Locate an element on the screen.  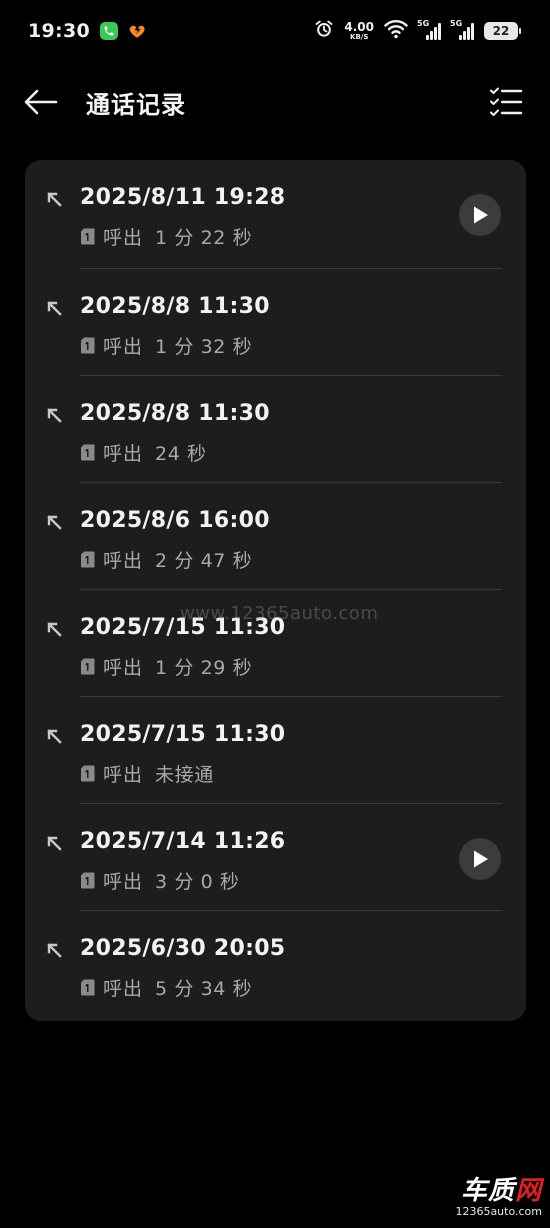
call-duration: 未接通 is located at coordinates (184, 775).